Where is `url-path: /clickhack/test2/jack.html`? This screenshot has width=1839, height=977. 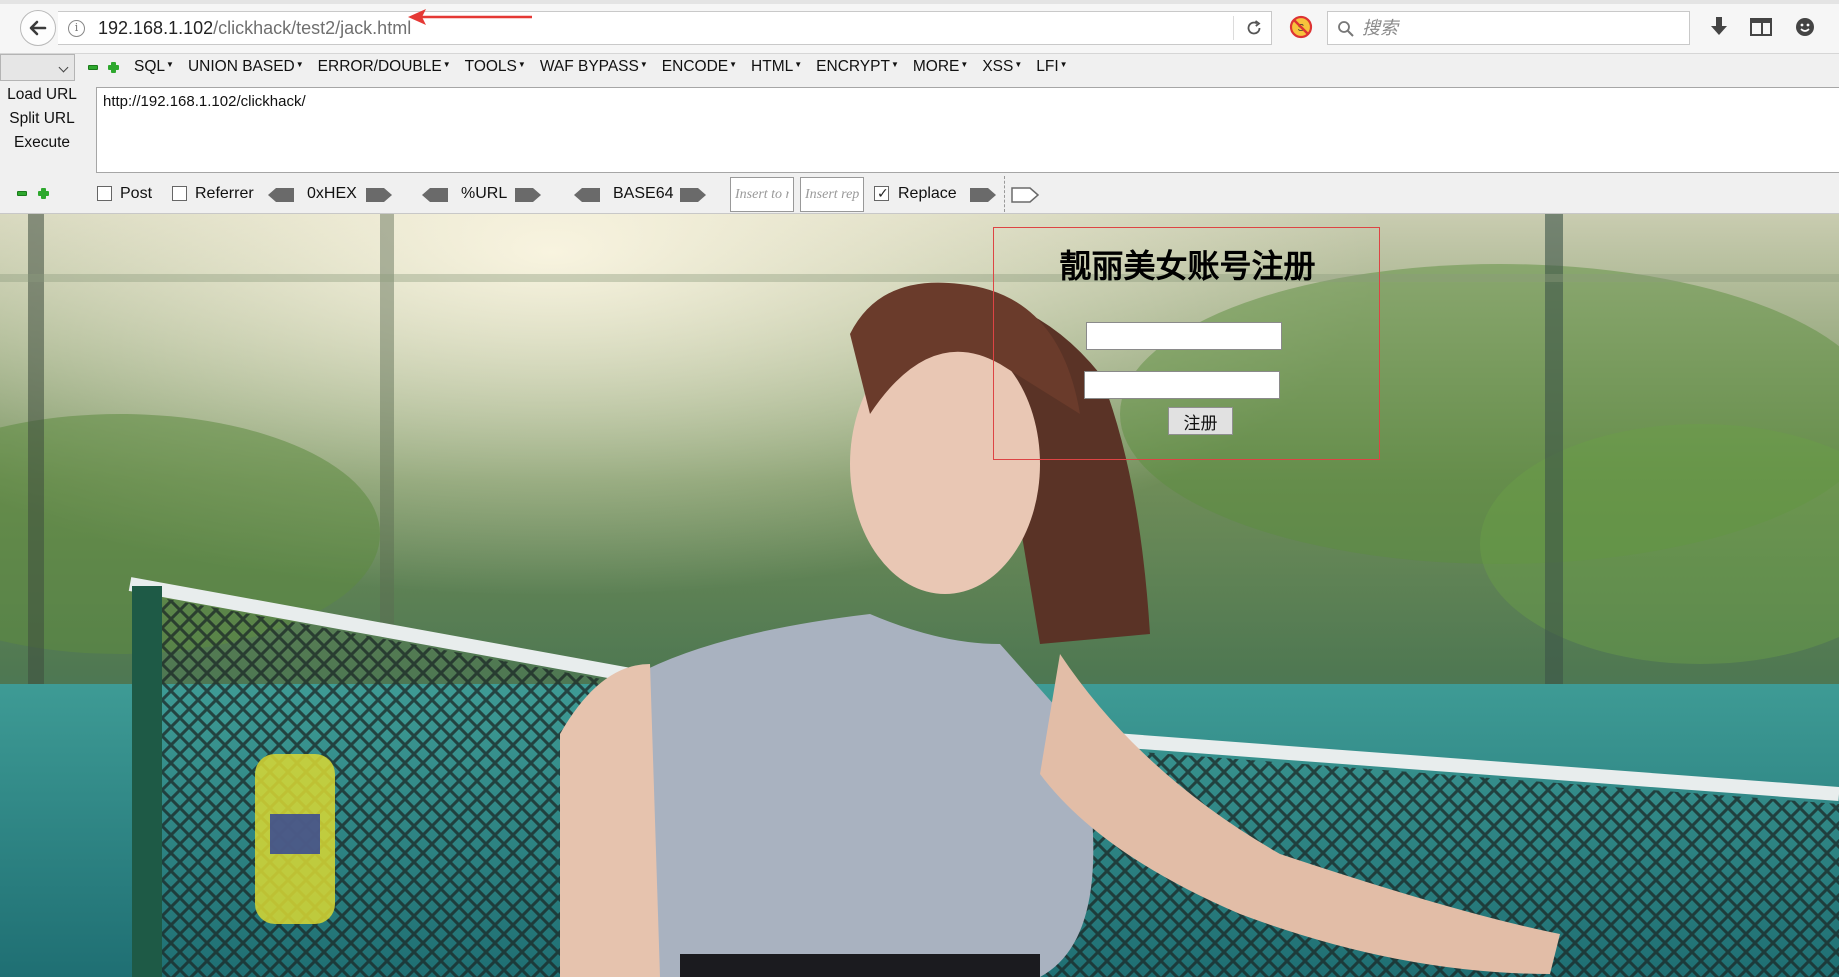 url-path: /clickhack/test2/jack.html is located at coordinates (312, 28).